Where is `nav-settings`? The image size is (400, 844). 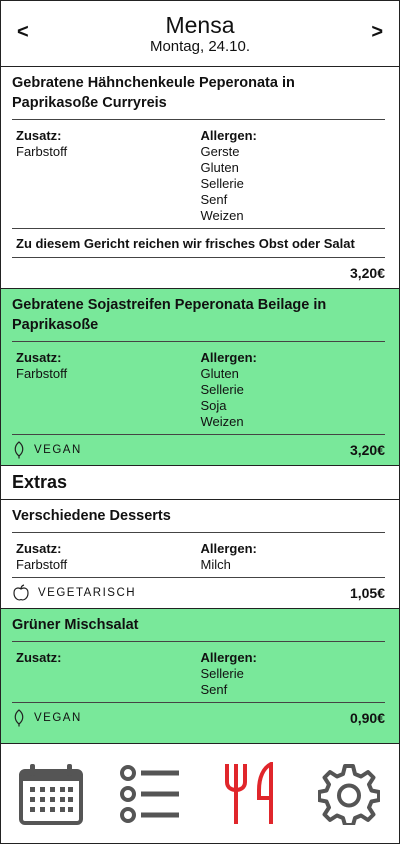 nav-settings is located at coordinates (349, 794).